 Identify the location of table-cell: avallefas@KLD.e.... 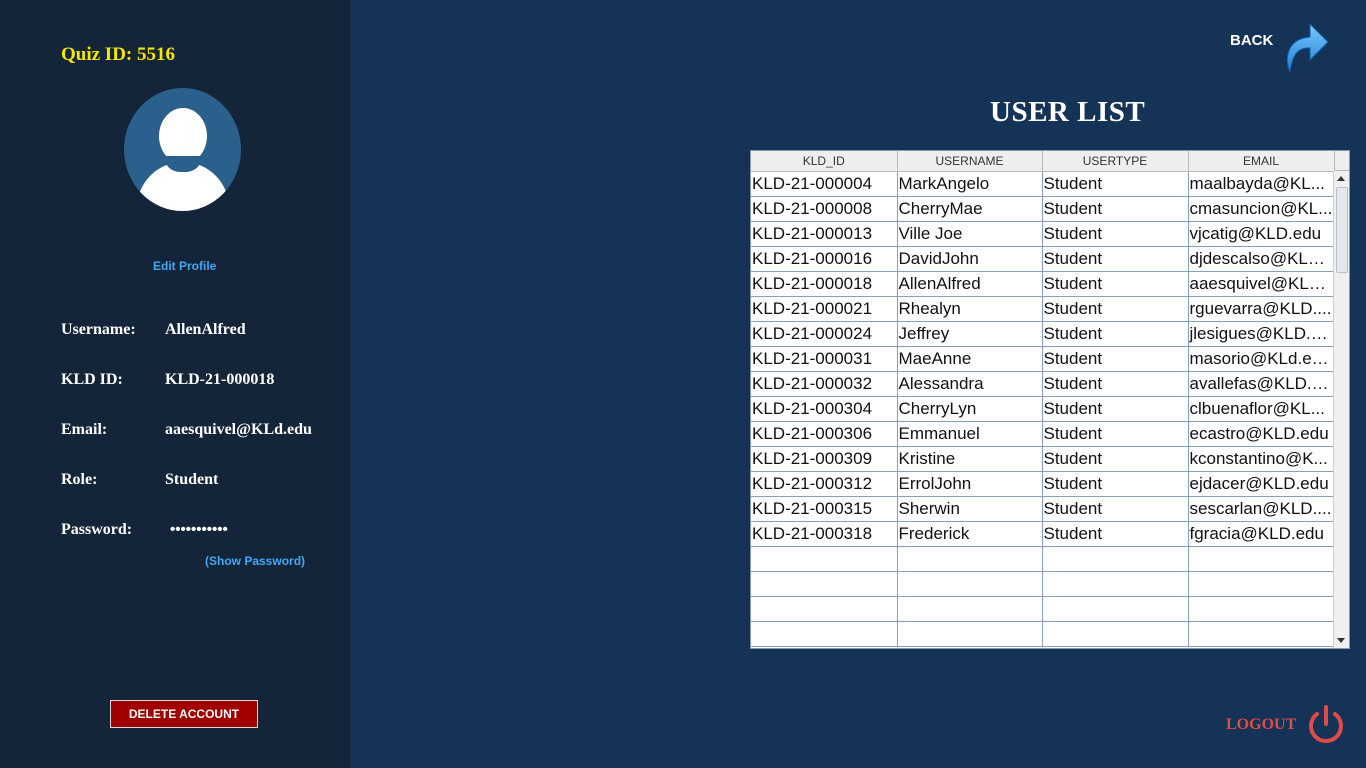
(1261, 384).